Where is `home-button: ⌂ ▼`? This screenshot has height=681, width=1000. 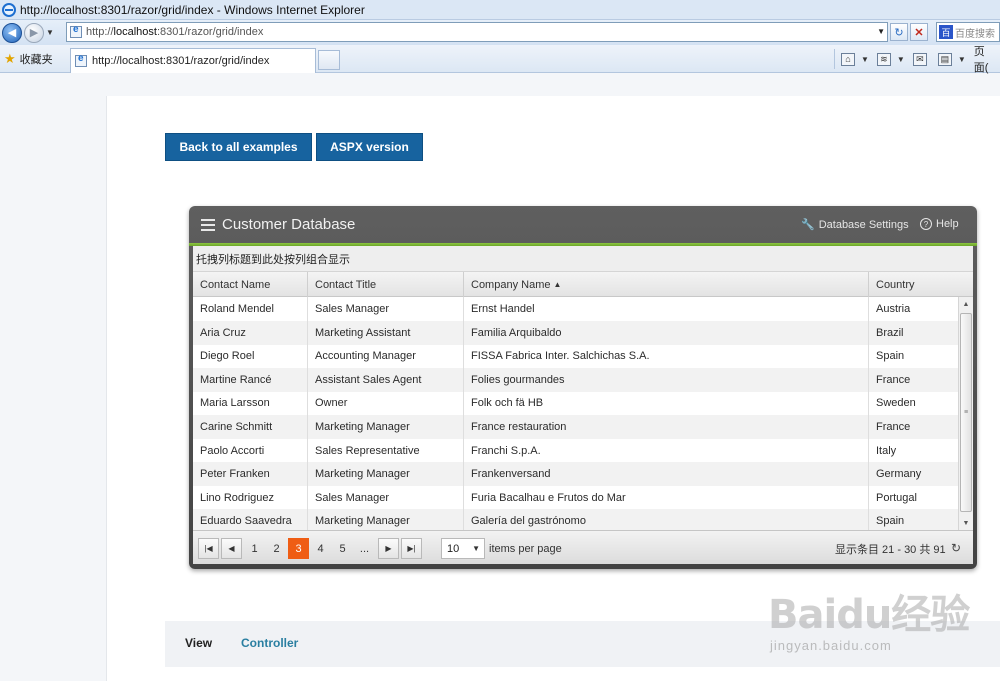 home-button: ⌂ ▼ is located at coordinates (855, 59).